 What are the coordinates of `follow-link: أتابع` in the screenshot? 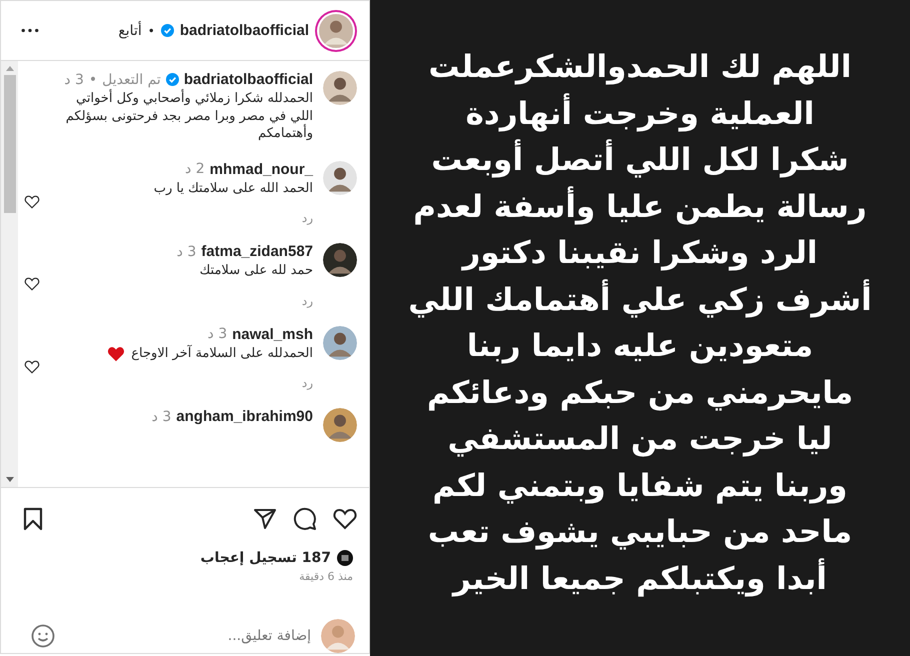 It's located at (130, 30).